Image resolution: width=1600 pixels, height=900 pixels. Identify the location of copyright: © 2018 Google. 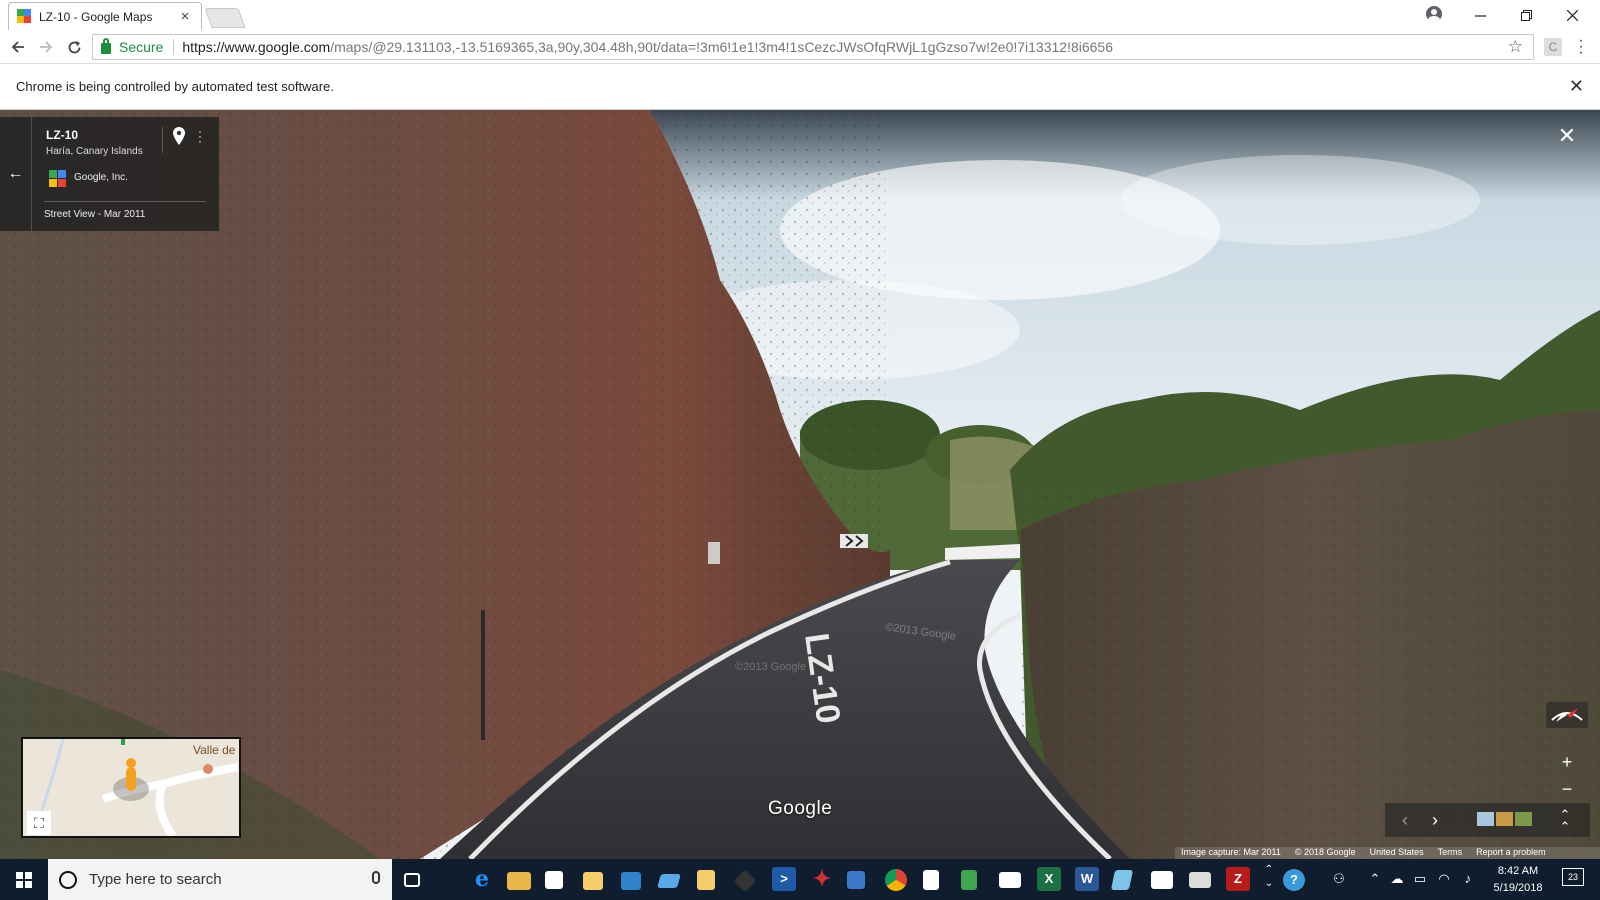
(1325, 852).